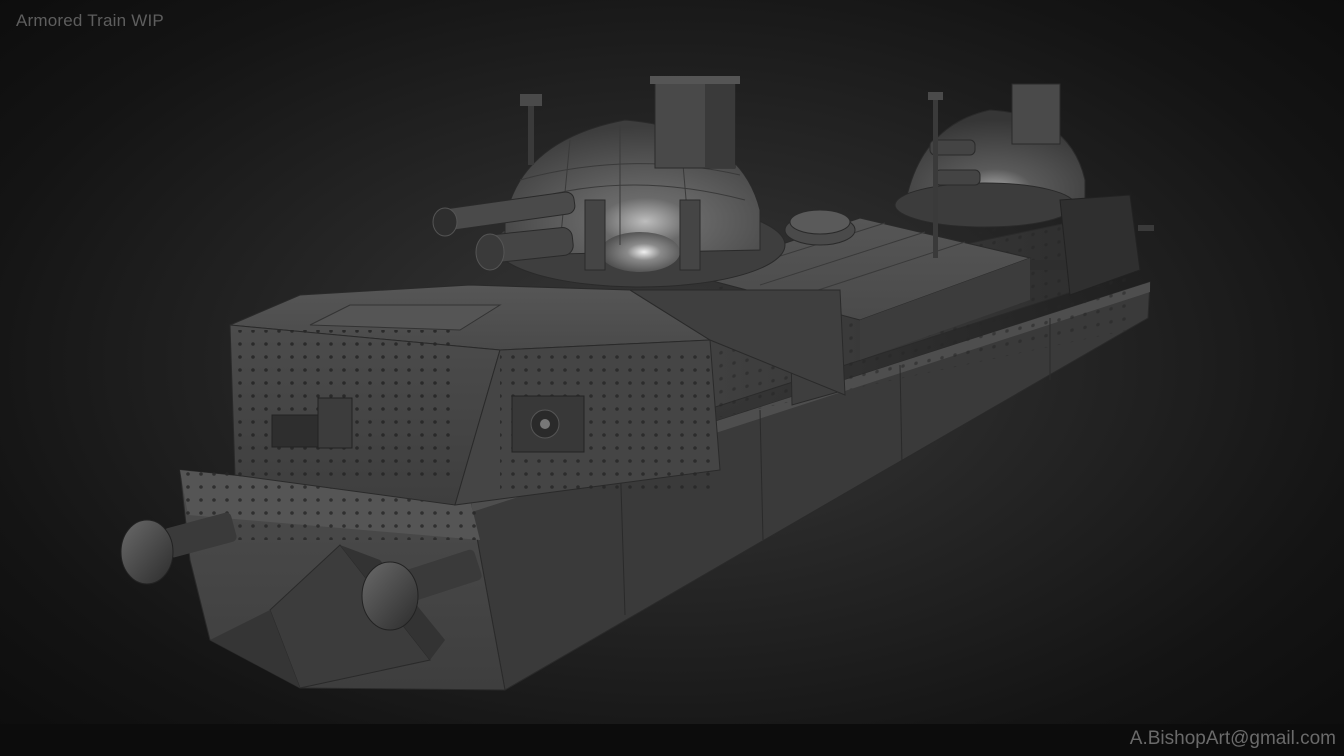  What do you see at coordinates (90, 20) in the screenshot?
I see `render-title: Armored Train WIP` at bounding box center [90, 20].